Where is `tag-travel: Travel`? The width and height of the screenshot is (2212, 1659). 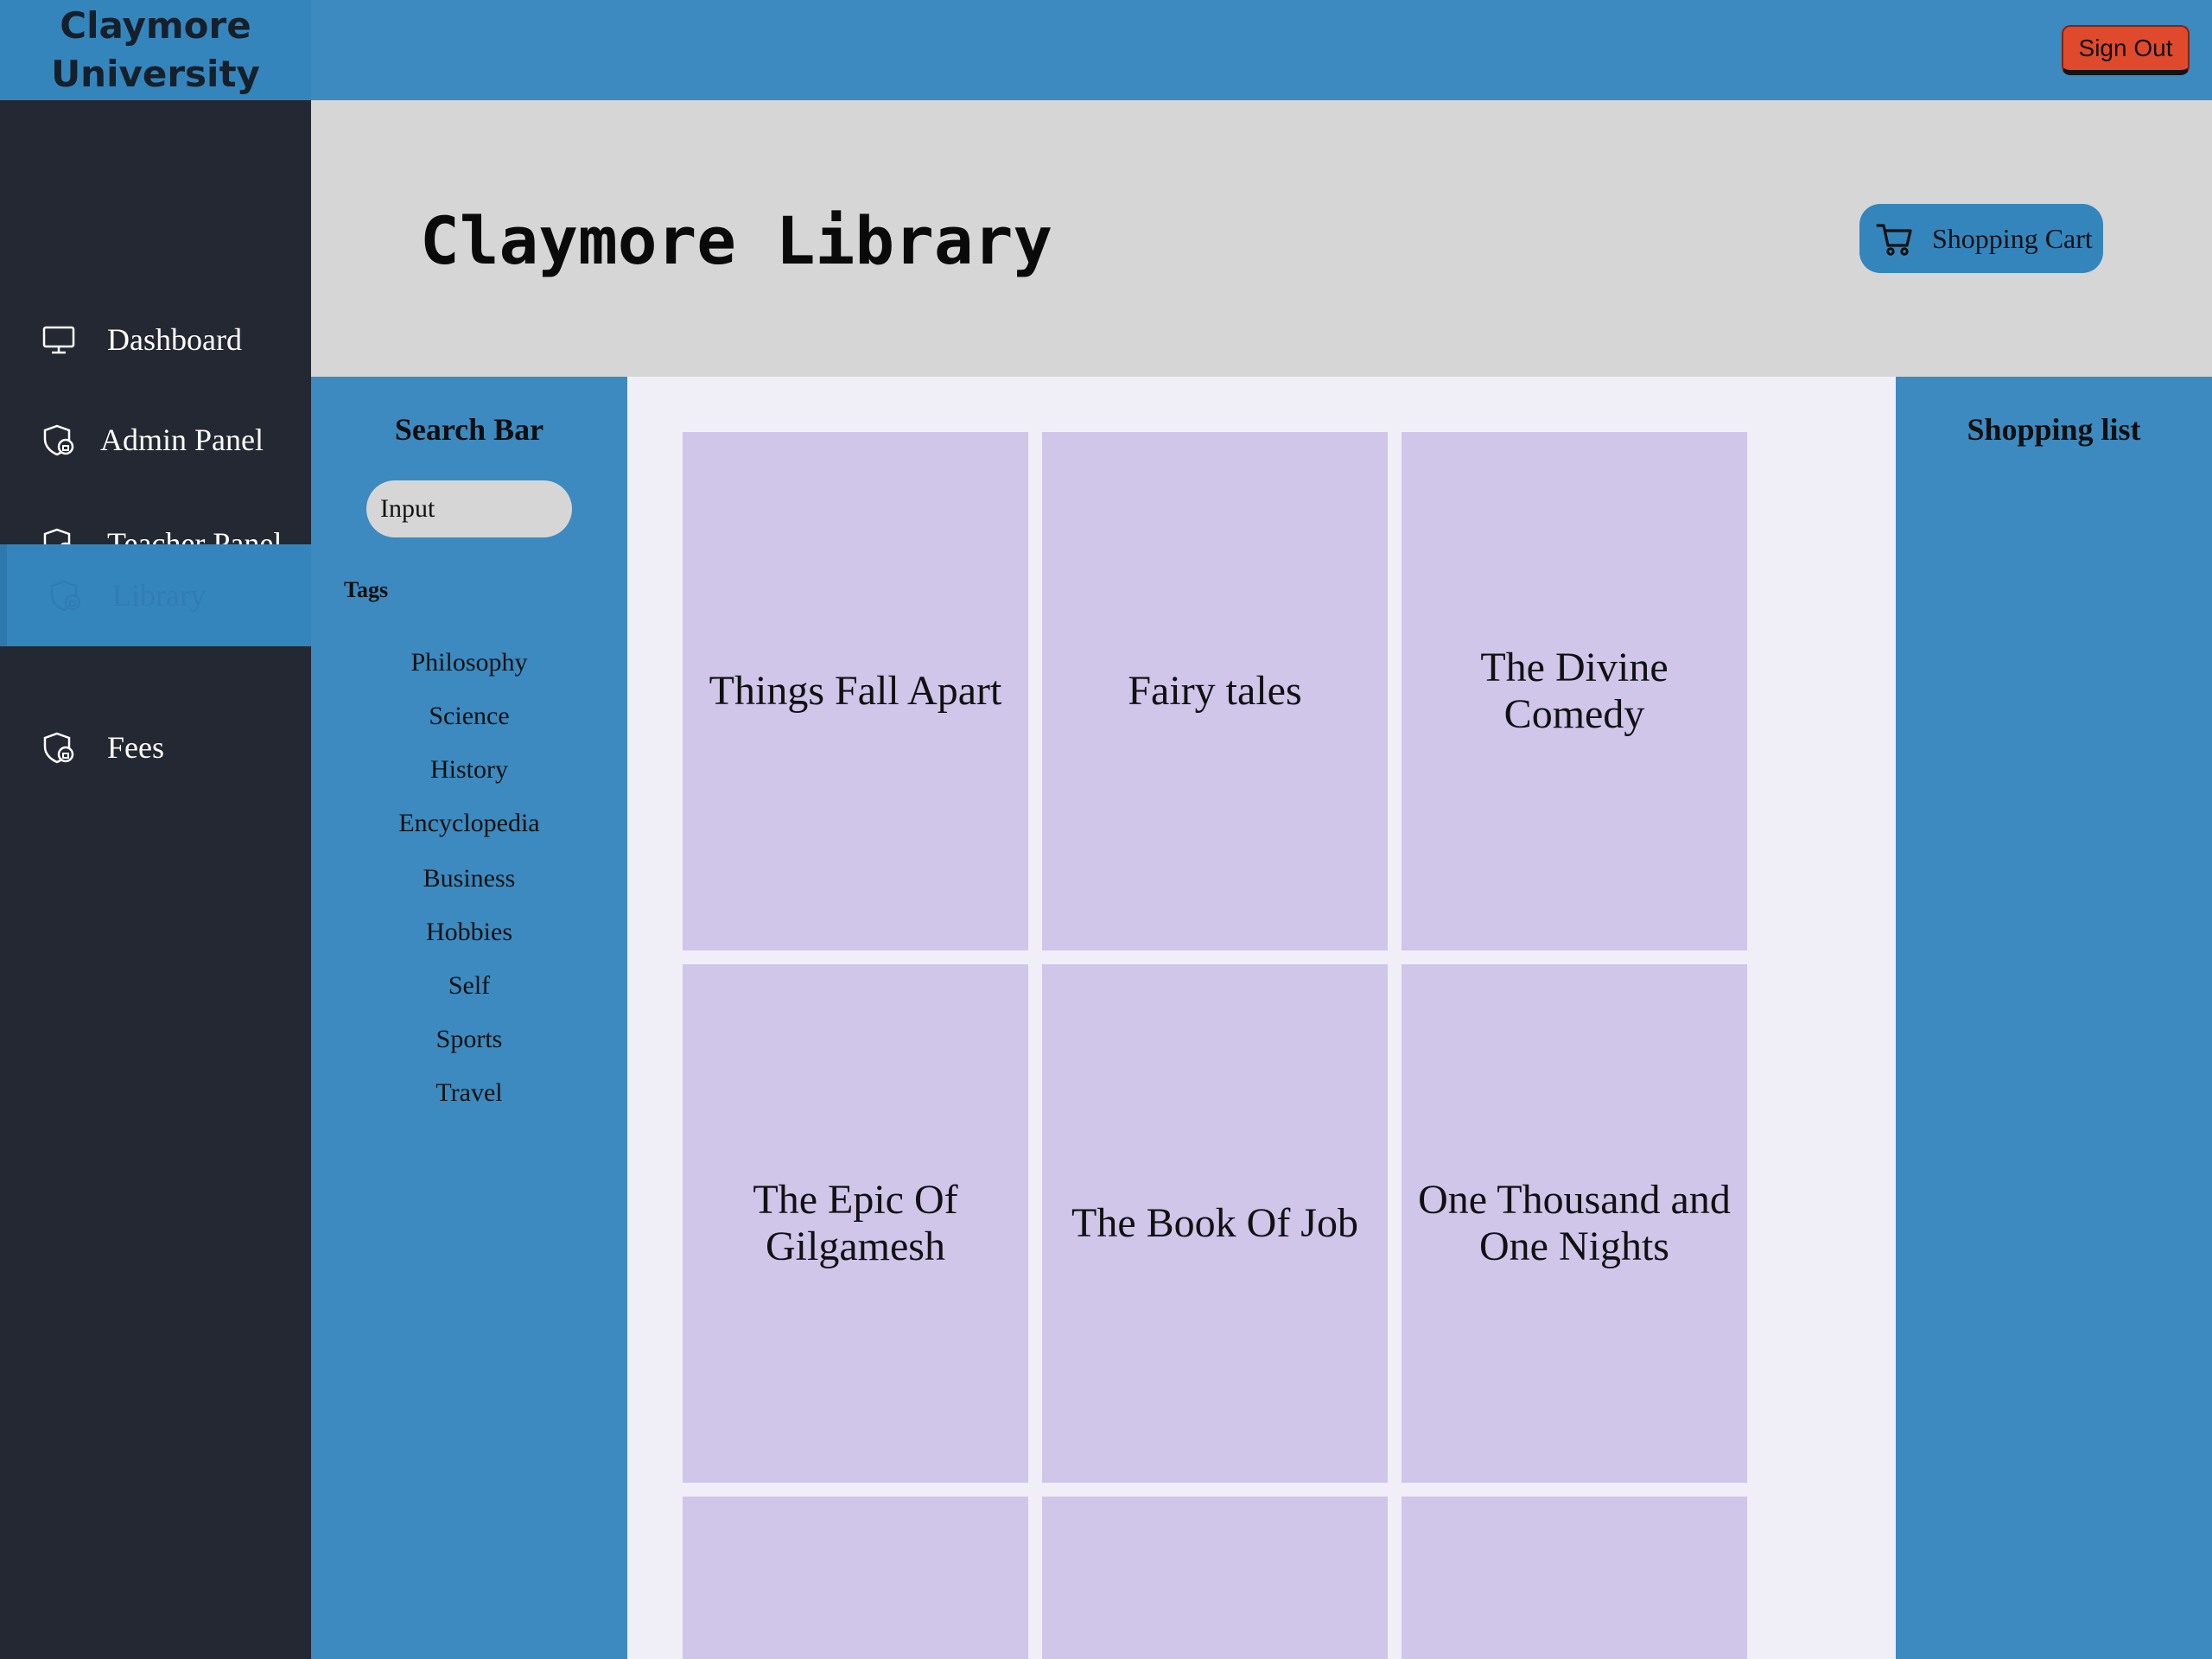 tag-travel: Travel is located at coordinates (469, 1093).